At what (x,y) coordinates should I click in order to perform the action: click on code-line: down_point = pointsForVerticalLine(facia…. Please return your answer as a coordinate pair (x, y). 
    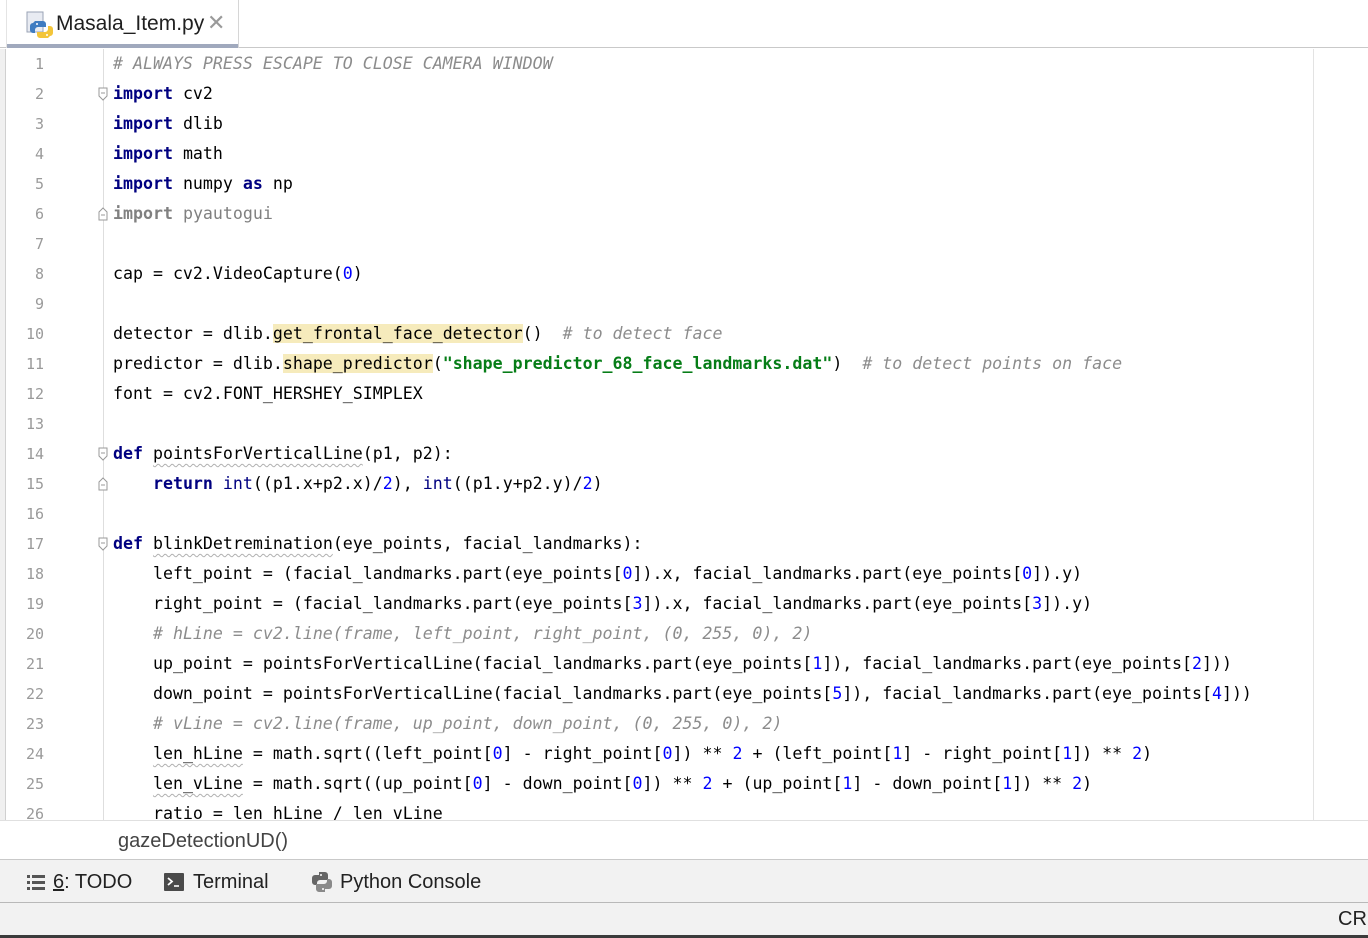
    Looking at the image, I should click on (682, 694).